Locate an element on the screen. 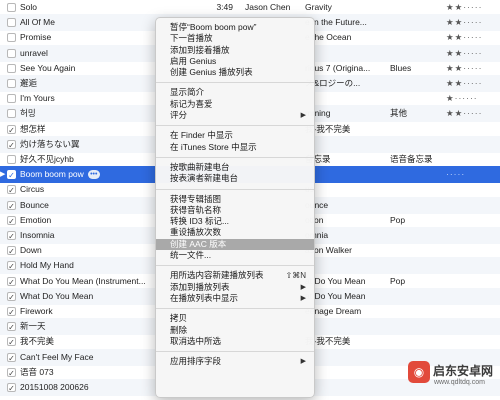  menu-item-label: 拷贝 is located at coordinates (179, 318).